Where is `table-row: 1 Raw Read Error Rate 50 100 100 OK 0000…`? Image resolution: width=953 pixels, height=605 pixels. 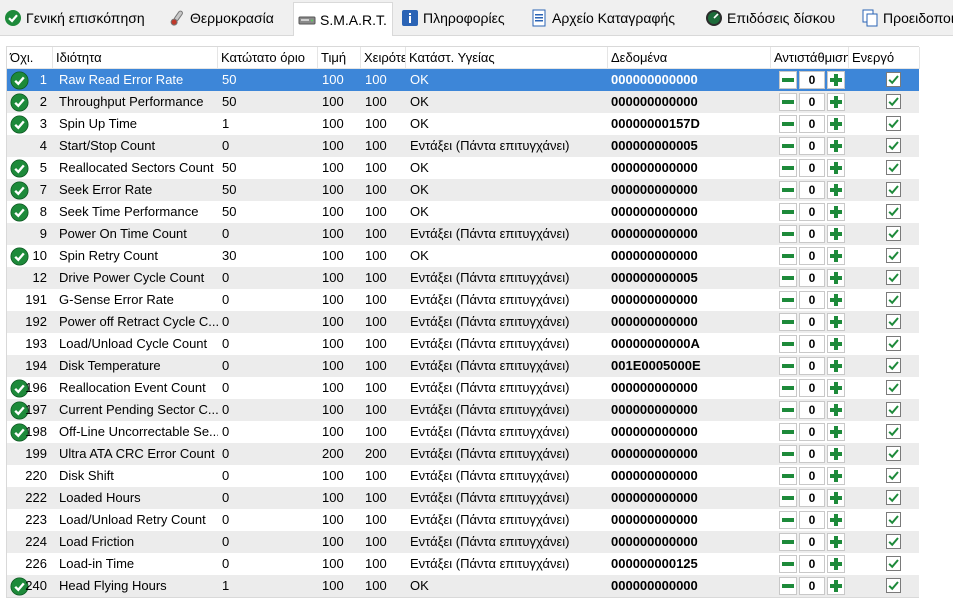 table-row: 1 Raw Read Error Rate 50 100 100 OK 0000… is located at coordinates (463, 80).